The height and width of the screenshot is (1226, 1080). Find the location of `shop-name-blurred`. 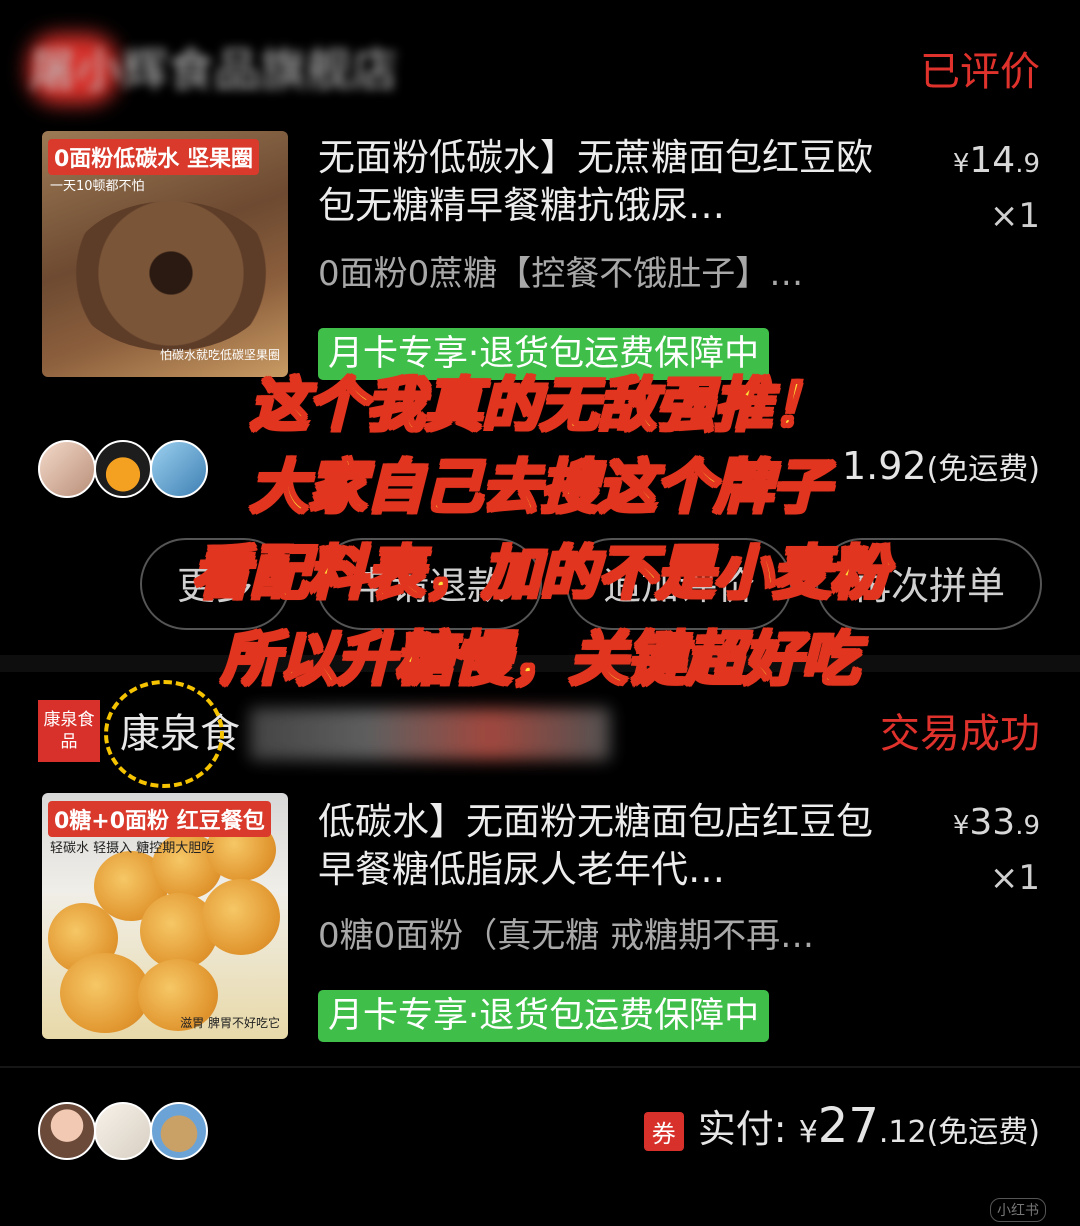

shop-name-blurred is located at coordinates (430, 734).